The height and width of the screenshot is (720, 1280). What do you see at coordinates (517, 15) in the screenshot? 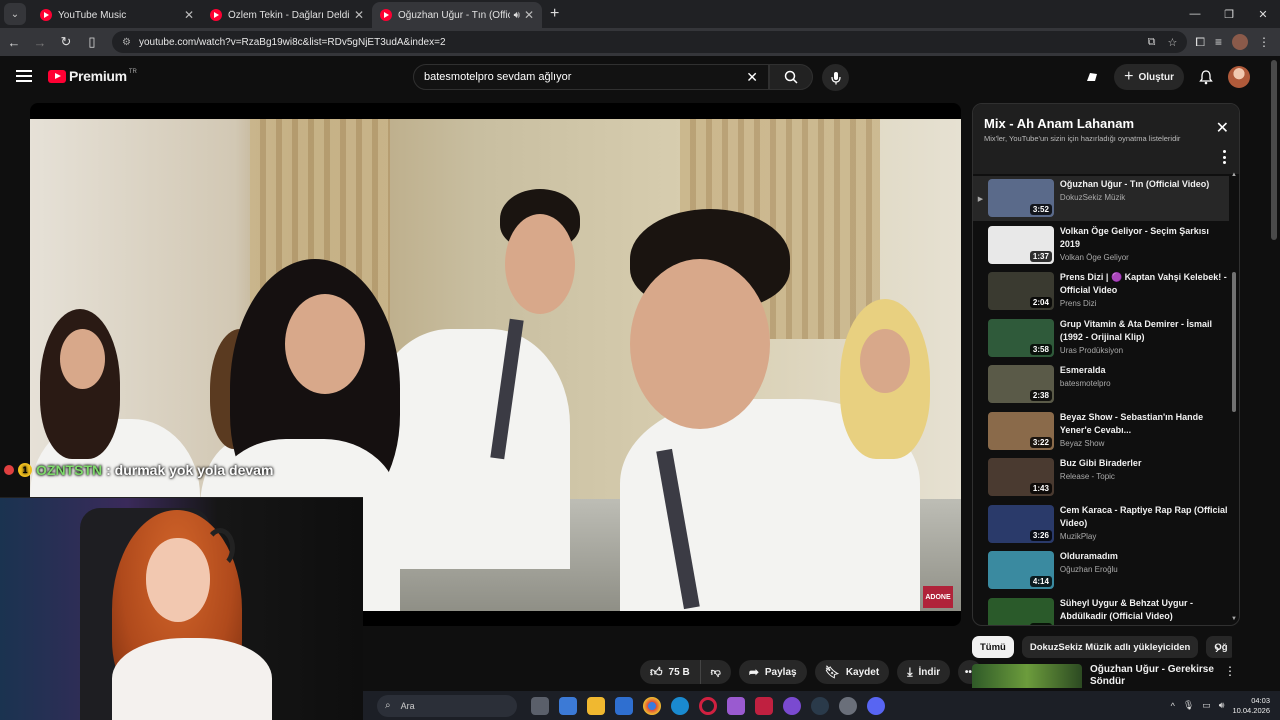
I see `speaker-icon: 🔊︎` at bounding box center [517, 15].